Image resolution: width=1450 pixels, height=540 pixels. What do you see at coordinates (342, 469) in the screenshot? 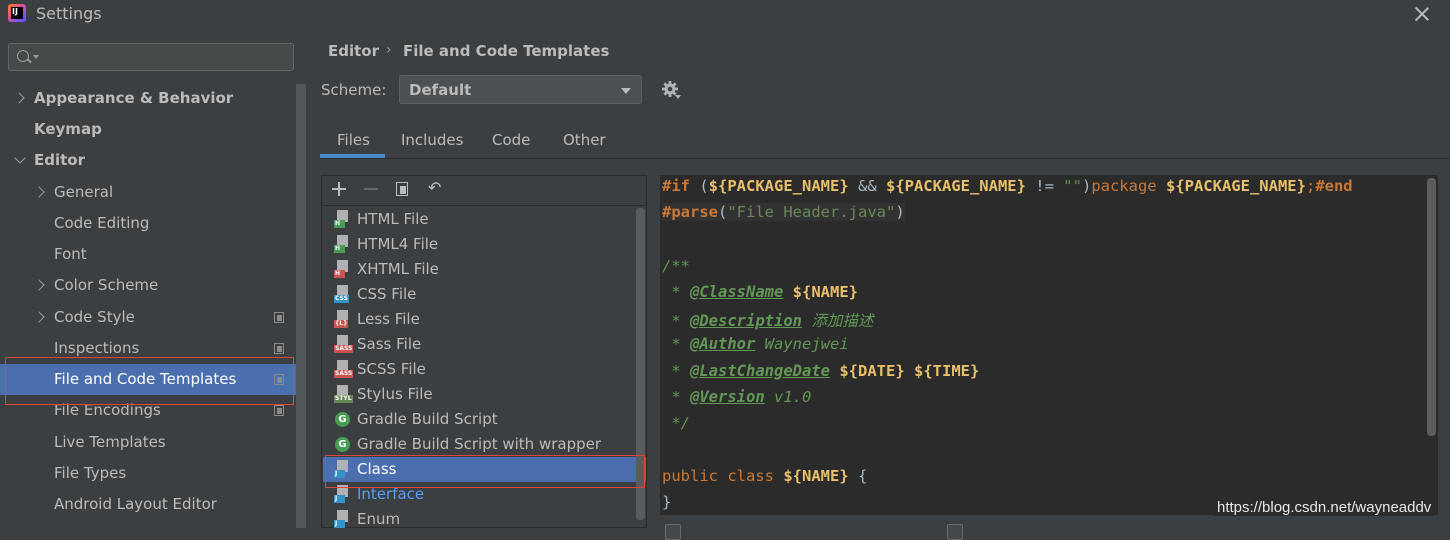
I see `java-class-icon: J` at bounding box center [342, 469].